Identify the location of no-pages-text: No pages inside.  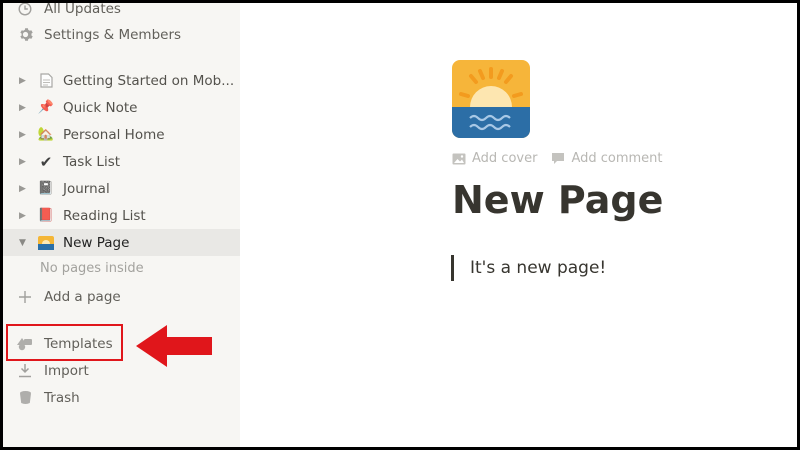
(92, 268).